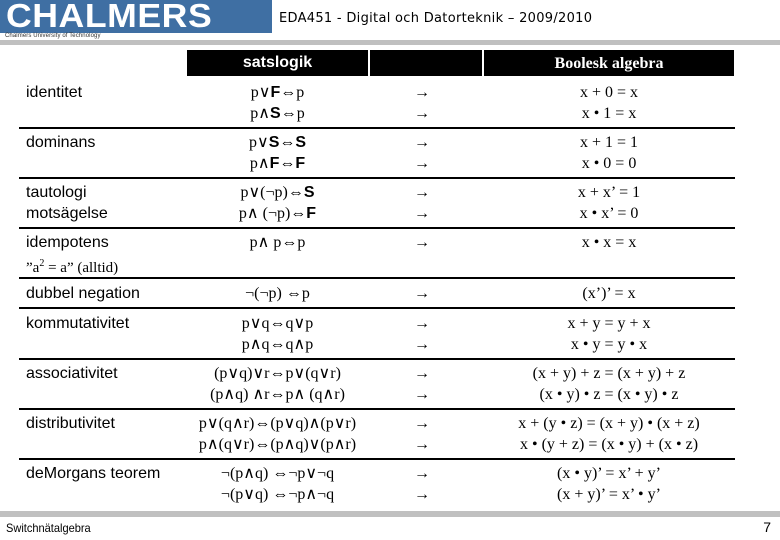  What do you see at coordinates (277, 373) in the screenshot?
I see `logic-expression: (p∨q)∨r⇔p∨(q∨r)` at bounding box center [277, 373].